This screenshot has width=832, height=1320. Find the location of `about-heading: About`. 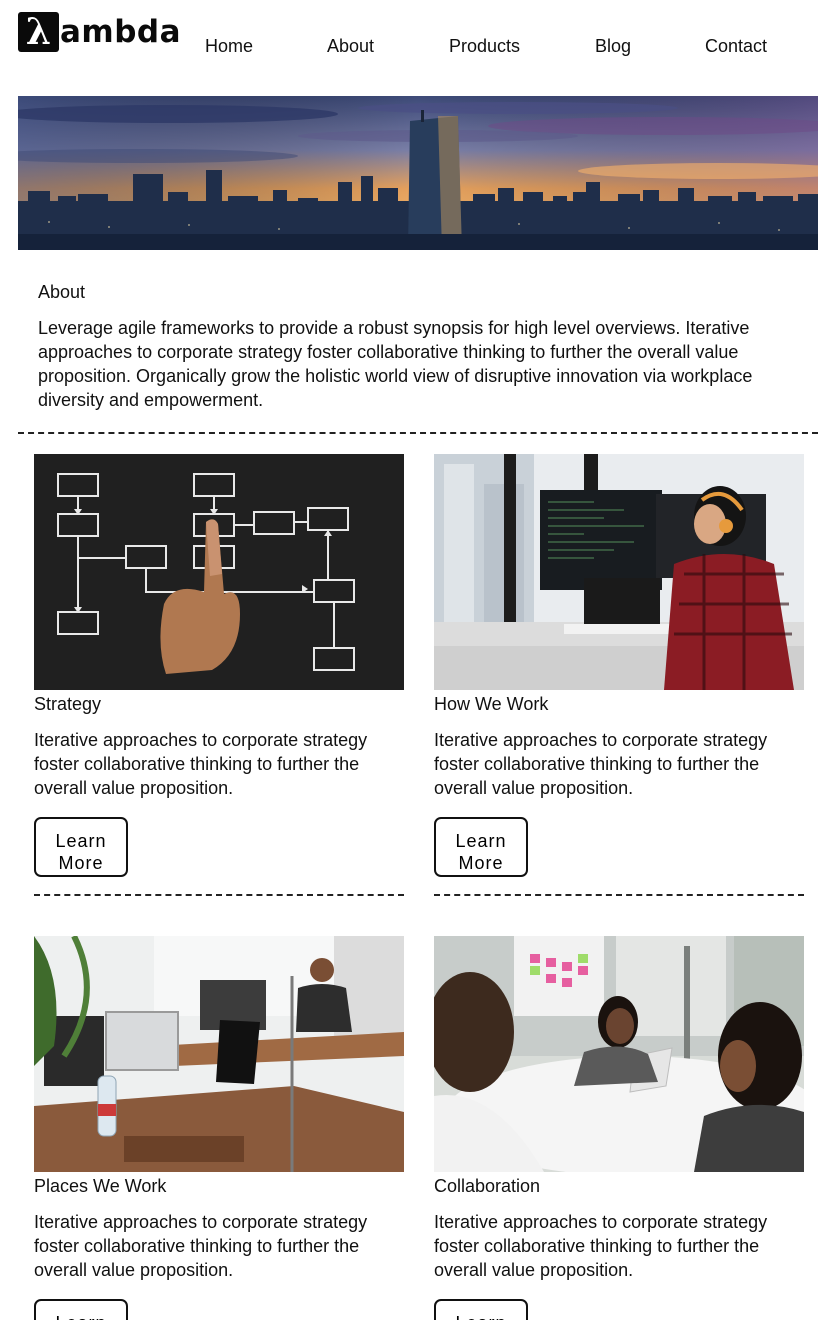

about-heading: About is located at coordinates (62, 292).